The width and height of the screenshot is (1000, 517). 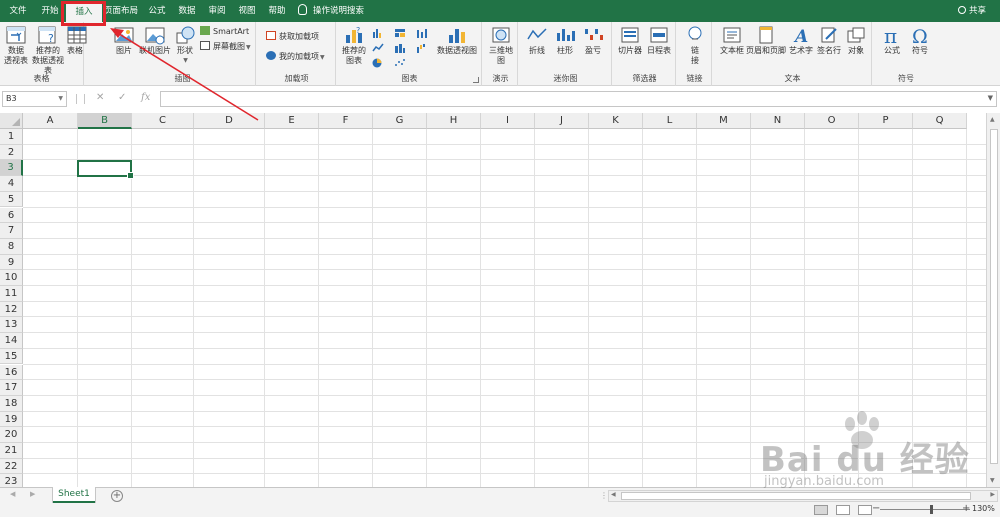 What do you see at coordinates (562, 121) in the screenshot?
I see `column-header-j: J` at bounding box center [562, 121].